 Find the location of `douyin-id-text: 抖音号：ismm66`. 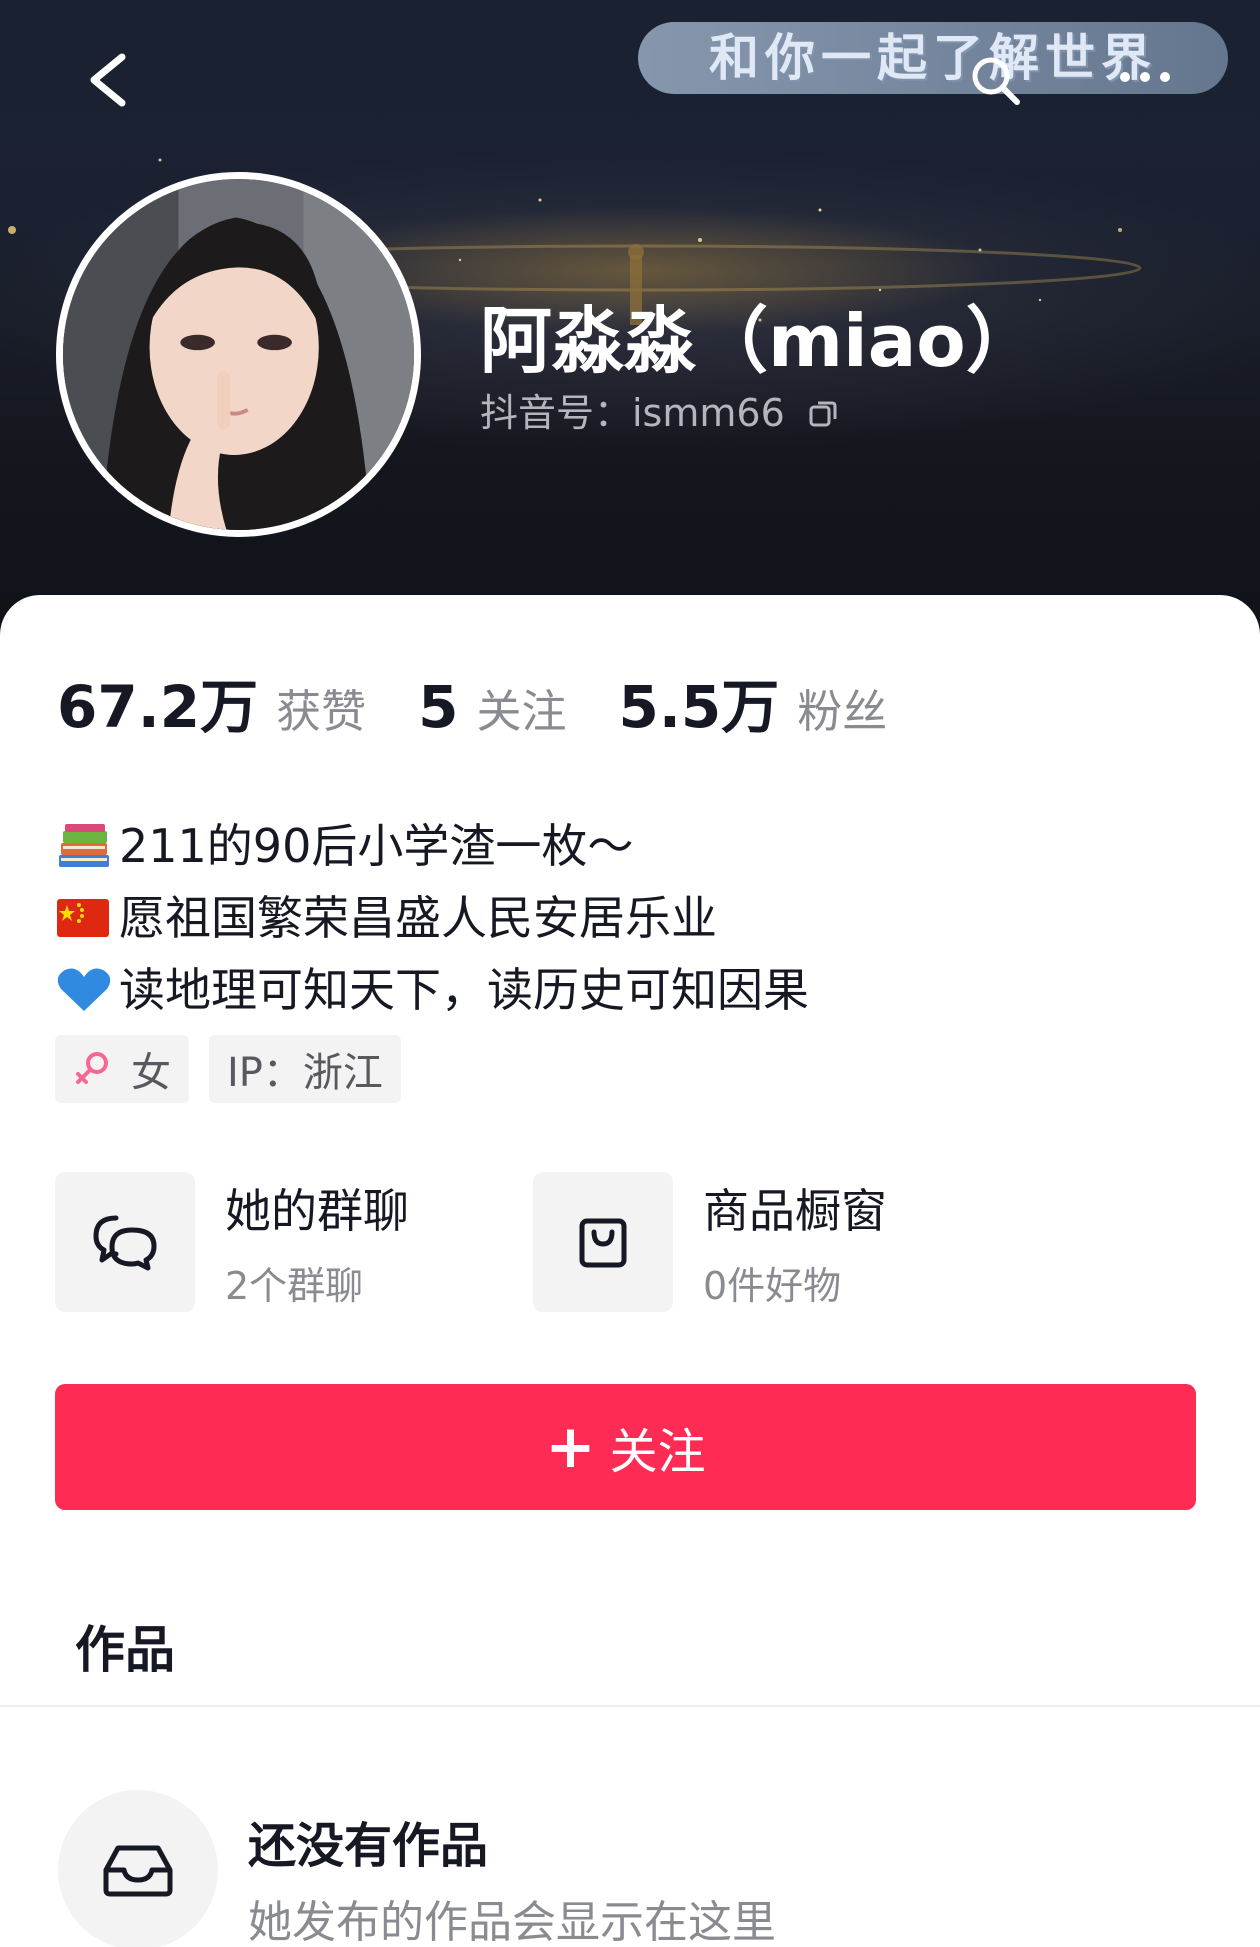

douyin-id-text: 抖音号：ismm66 is located at coordinates (632, 413).